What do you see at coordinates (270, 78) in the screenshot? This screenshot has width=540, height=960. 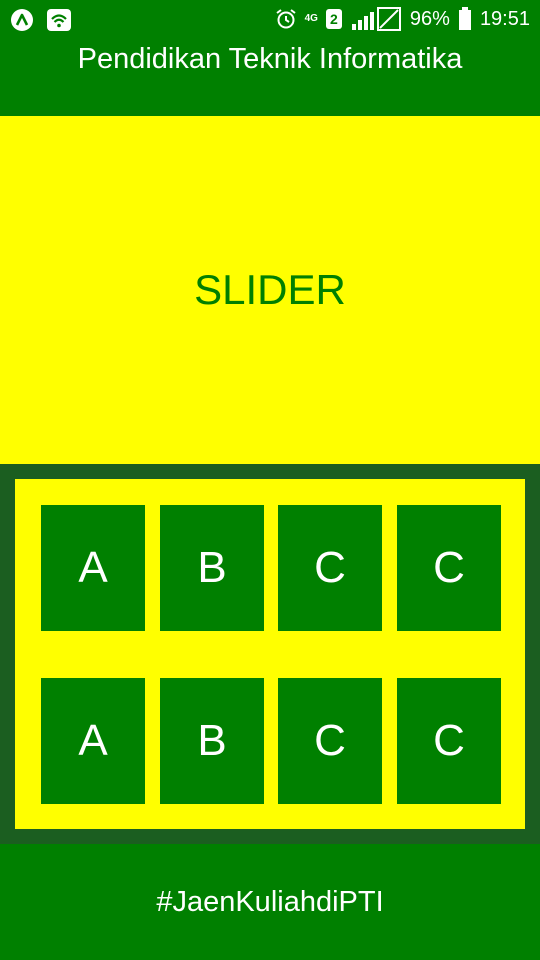 I see `app-header: Pendidikan Teknik Informatika` at bounding box center [270, 78].